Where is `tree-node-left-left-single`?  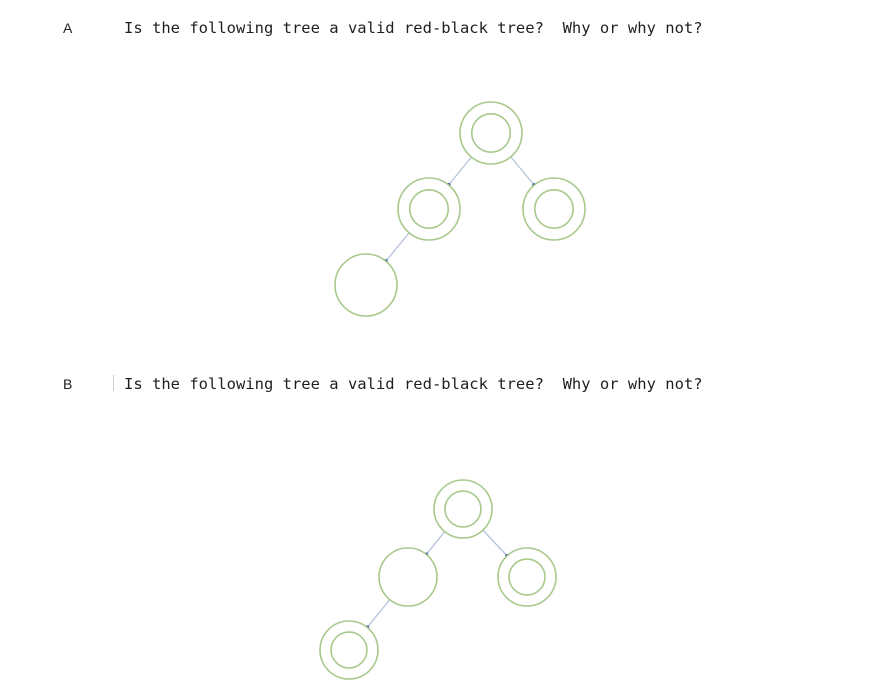 tree-node-left-left-single is located at coordinates (366, 285).